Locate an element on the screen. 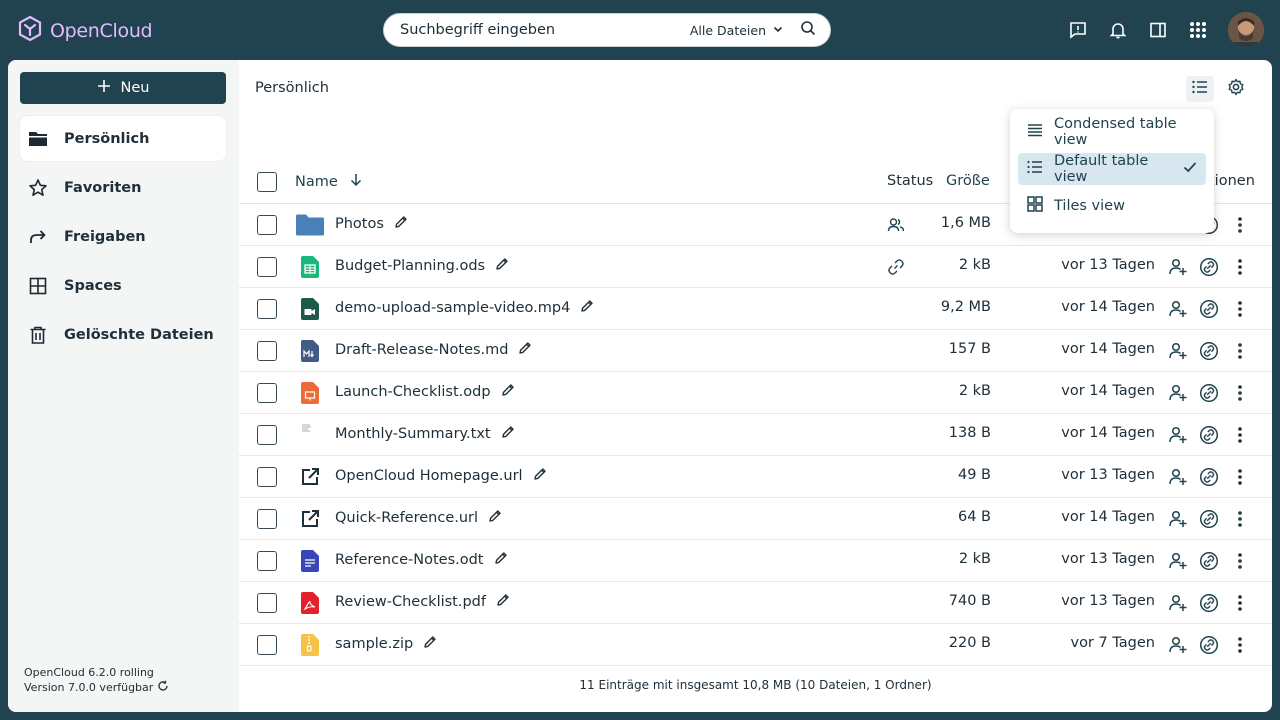  folder-icon is located at coordinates (310, 225).